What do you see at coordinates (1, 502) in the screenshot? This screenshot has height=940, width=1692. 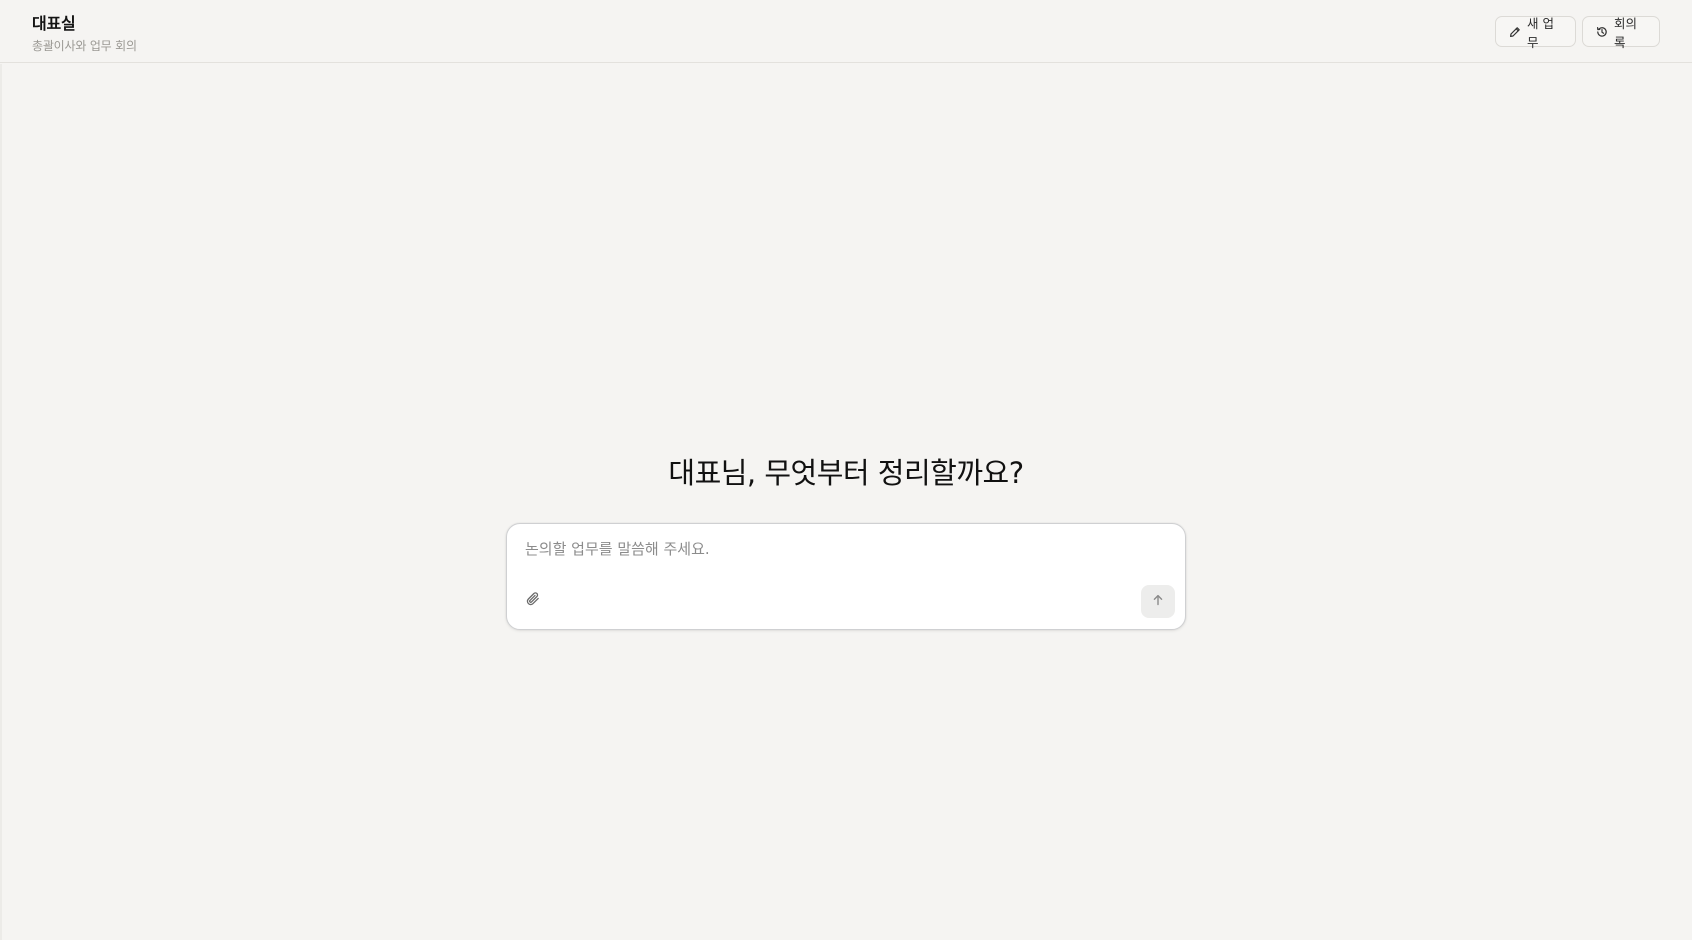 I see `left-edge-divider` at bounding box center [1, 502].